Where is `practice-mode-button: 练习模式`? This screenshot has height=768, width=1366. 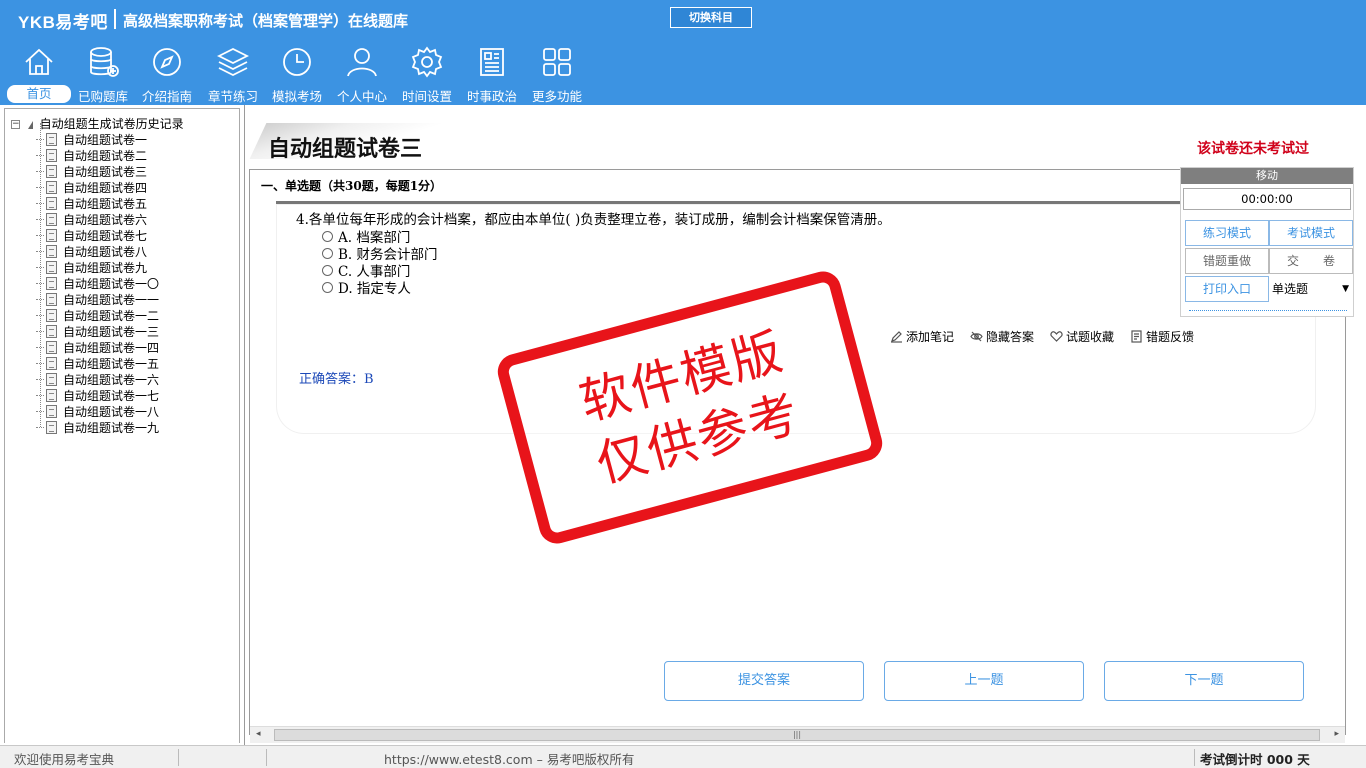 practice-mode-button: 练习模式 is located at coordinates (1227, 233).